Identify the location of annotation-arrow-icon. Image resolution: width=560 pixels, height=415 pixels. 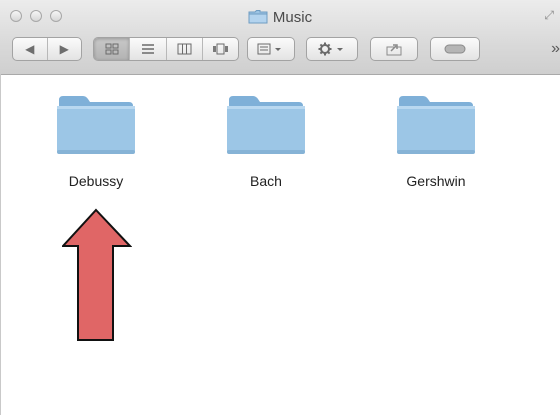
(97, 274).